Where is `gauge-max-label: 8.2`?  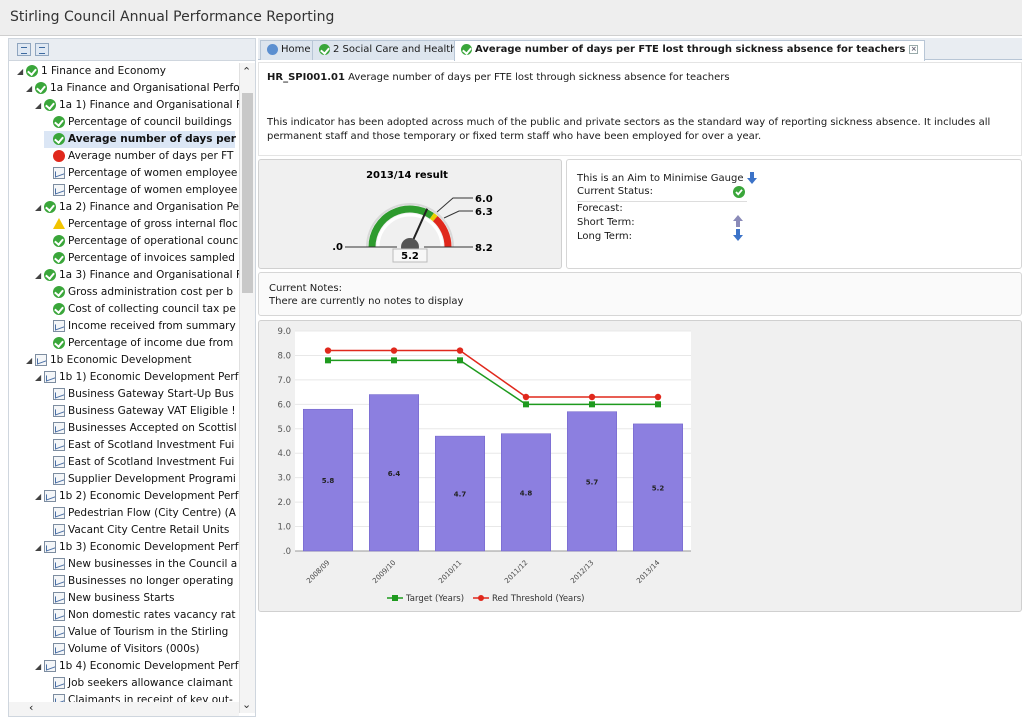
gauge-max-label: 8.2 is located at coordinates (484, 248).